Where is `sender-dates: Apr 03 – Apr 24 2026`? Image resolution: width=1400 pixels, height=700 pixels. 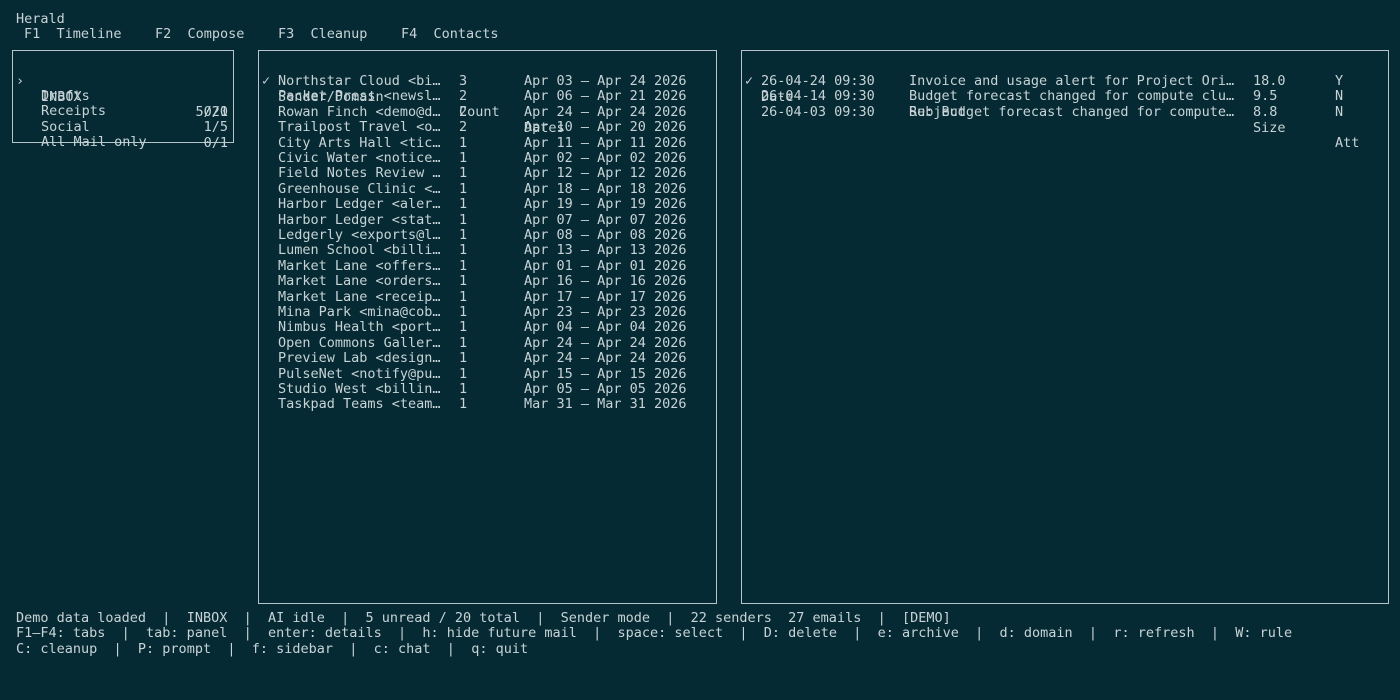 sender-dates: Apr 03 – Apr 24 2026 is located at coordinates (605, 81).